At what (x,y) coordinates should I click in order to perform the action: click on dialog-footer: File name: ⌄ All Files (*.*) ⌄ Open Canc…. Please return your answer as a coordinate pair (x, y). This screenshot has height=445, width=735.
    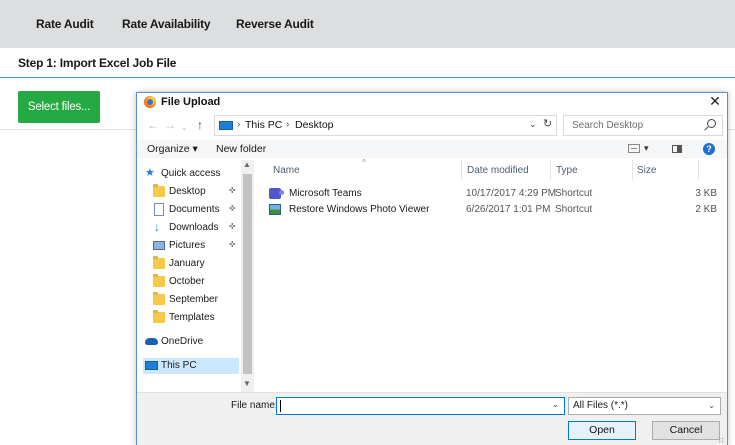
    Looking at the image, I should click on (432, 418).